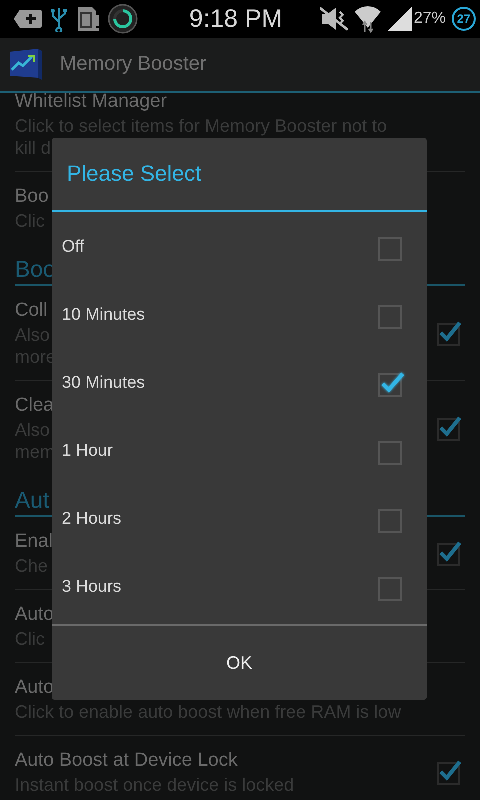 The width and height of the screenshot is (480, 800). I want to click on usb-icon, so click(59, 19).